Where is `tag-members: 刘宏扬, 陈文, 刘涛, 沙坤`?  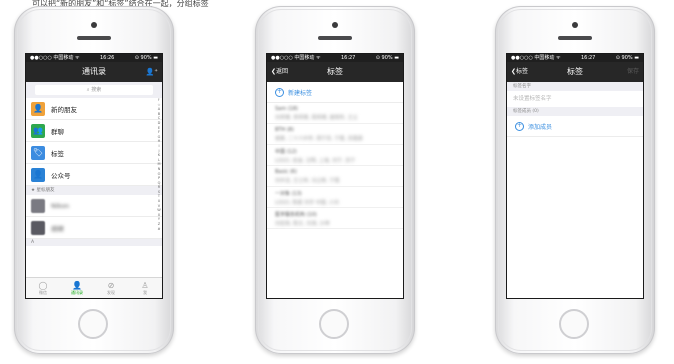
tag-members: 刘宏扬, 陈文, 刘涛, 沙坤 is located at coordinates (302, 224).